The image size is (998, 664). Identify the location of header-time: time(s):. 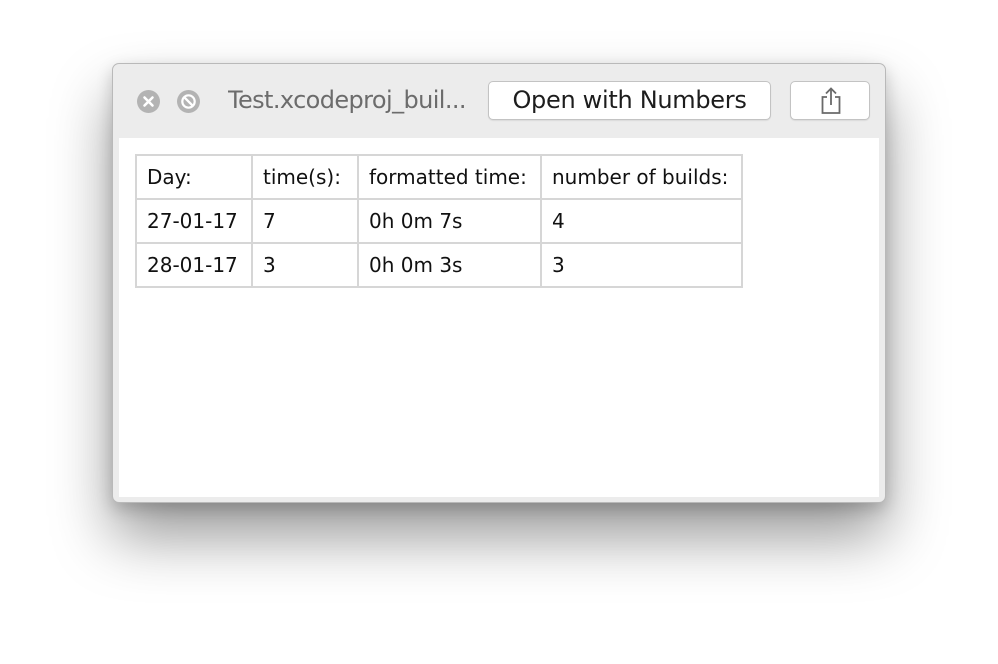
(305, 177).